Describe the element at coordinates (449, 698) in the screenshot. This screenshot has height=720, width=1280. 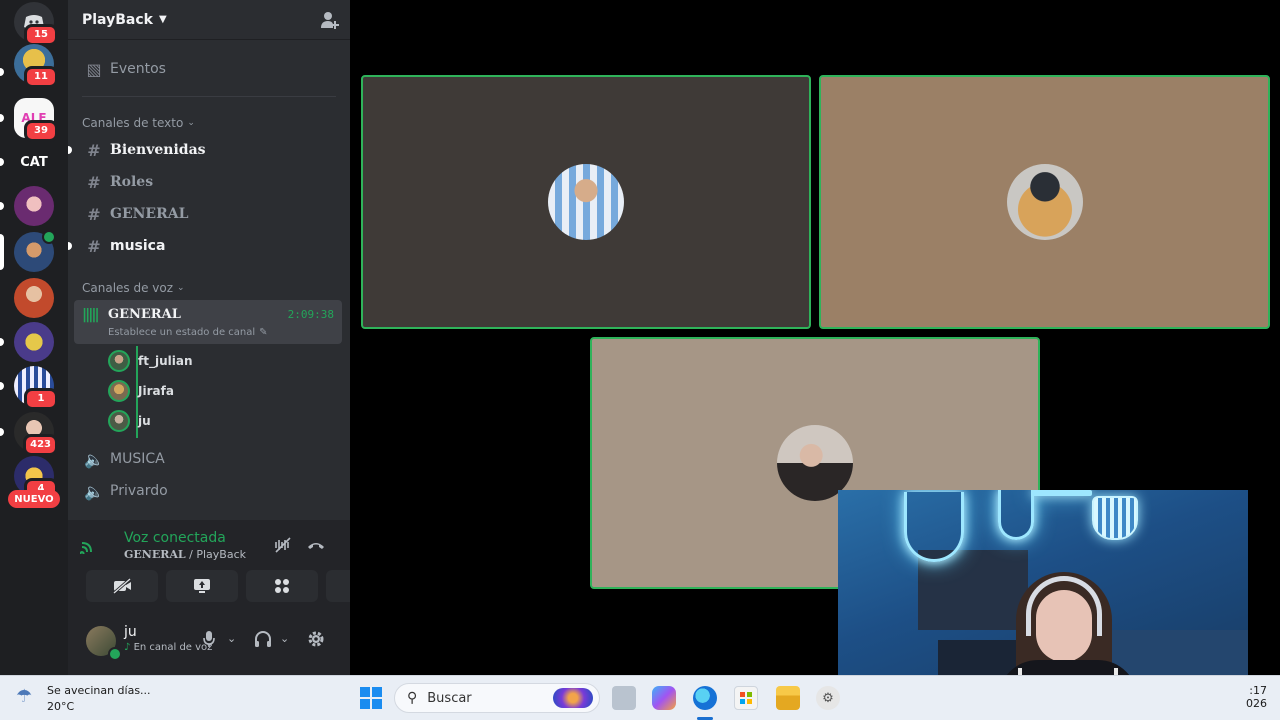
I see `search-label: Buscar` at that location.